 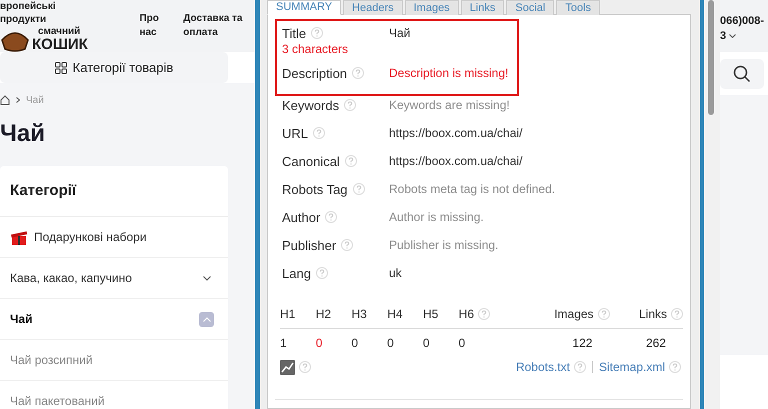 What do you see at coordinates (373, 7) in the screenshot?
I see `tab: Headers` at bounding box center [373, 7].